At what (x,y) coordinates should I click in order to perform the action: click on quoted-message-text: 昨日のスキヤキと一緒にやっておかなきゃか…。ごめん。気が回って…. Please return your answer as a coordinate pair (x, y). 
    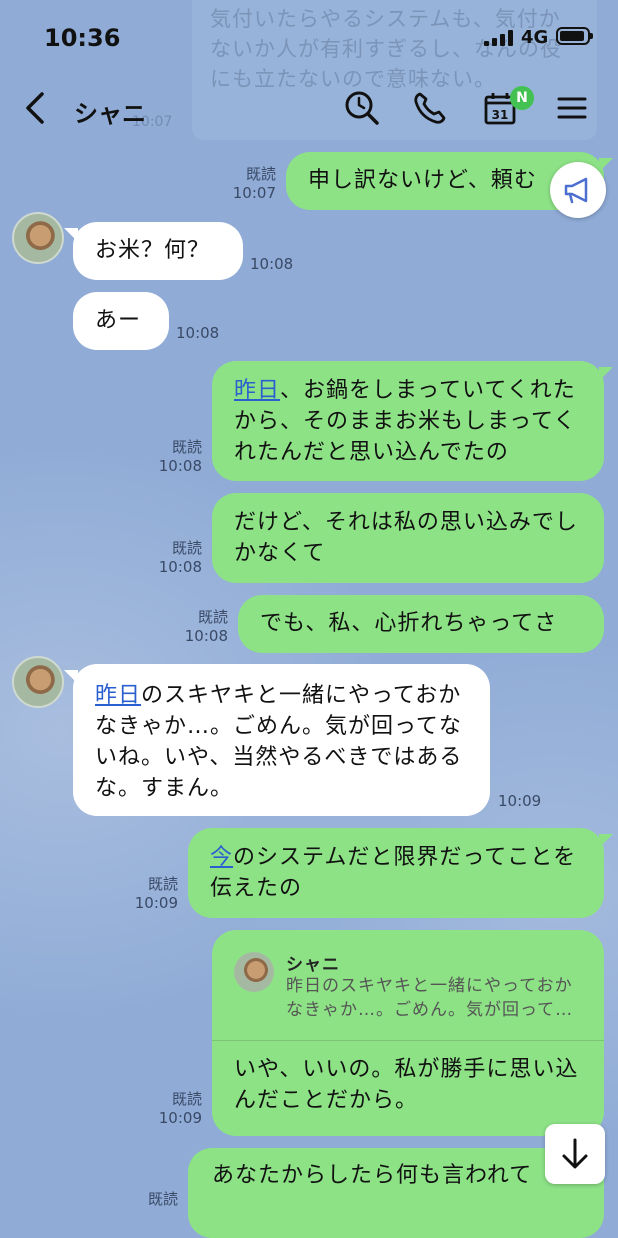
    Looking at the image, I should click on (436, 998).